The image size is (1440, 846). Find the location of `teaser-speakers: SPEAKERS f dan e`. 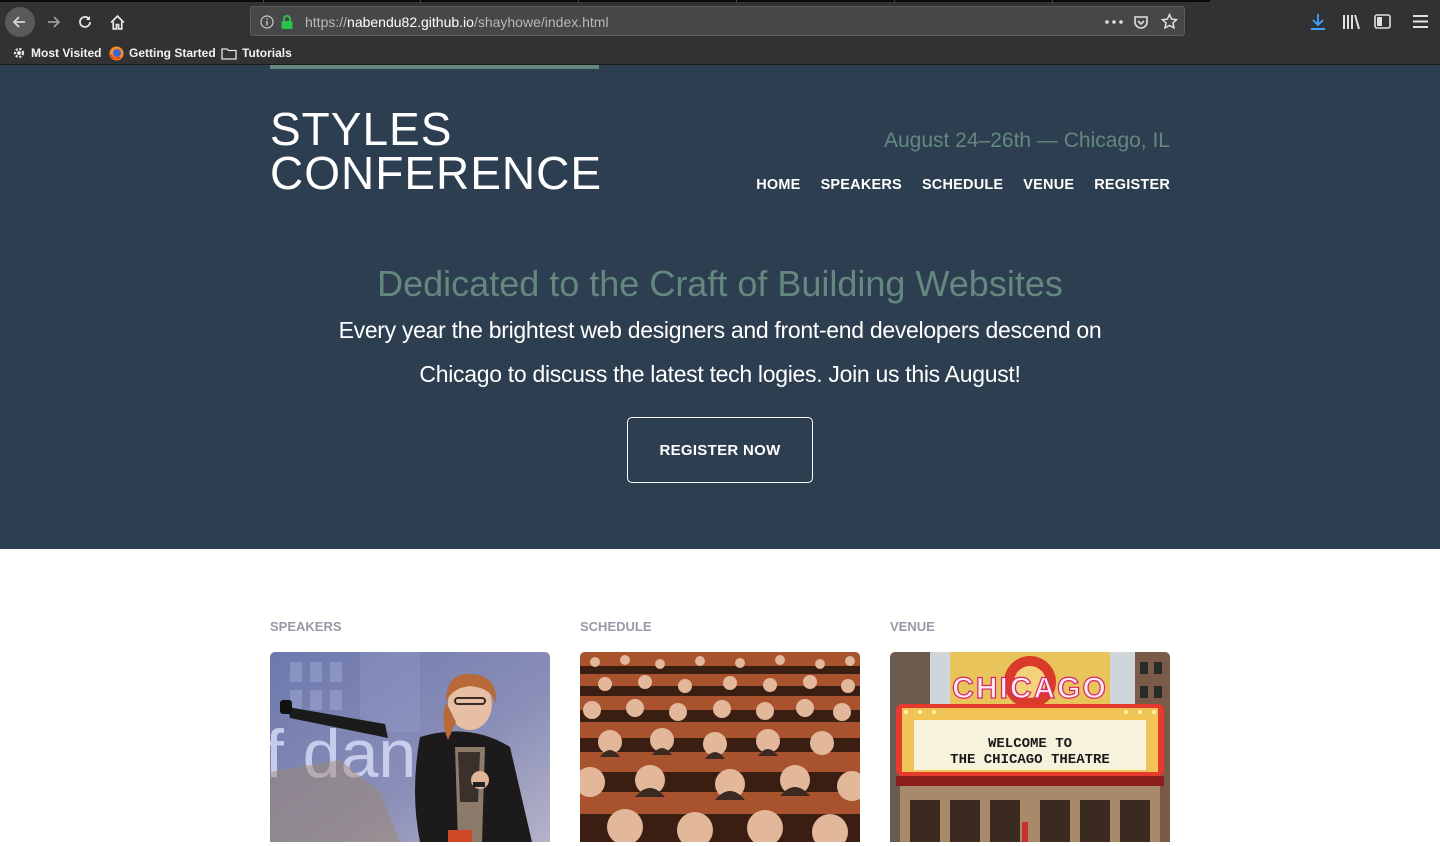

teaser-speakers: SPEAKERS f dan e is located at coordinates (410, 730).